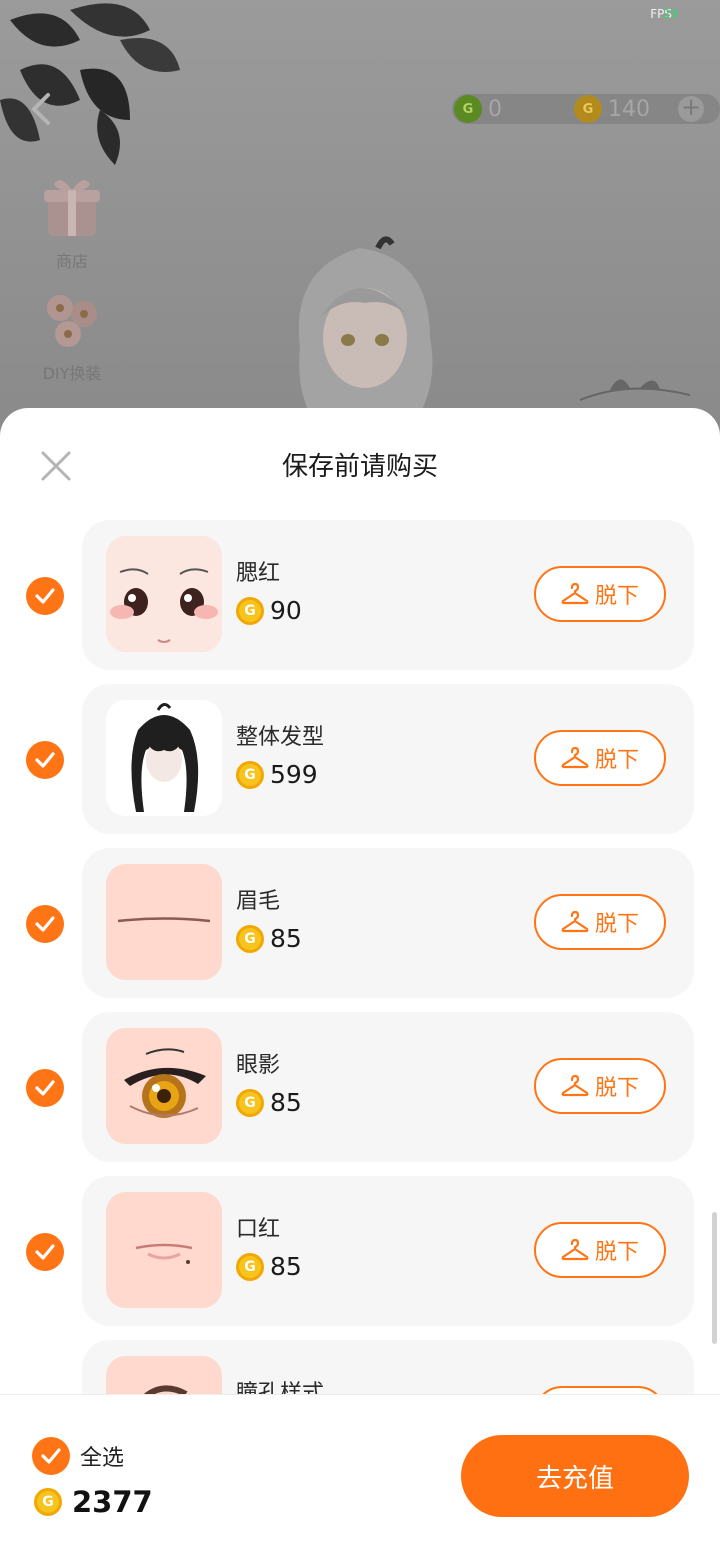  What do you see at coordinates (112, 1502) in the screenshot?
I see `total-value: 2377` at bounding box center [112, 1502].